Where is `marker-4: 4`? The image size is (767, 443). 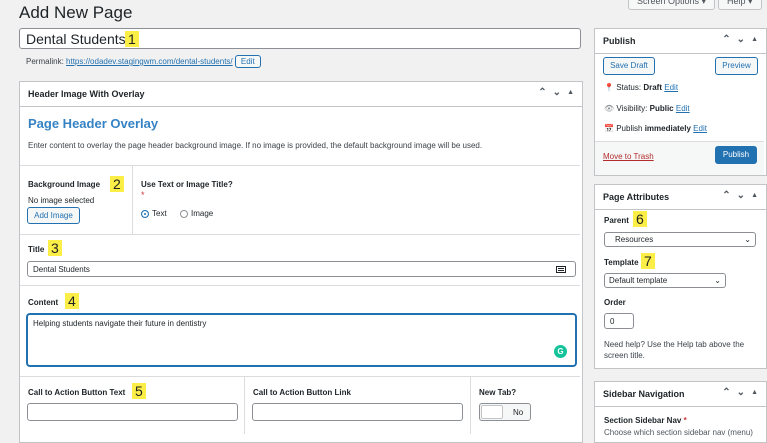 marker-4: 4 is located at coordinates (72, 301).